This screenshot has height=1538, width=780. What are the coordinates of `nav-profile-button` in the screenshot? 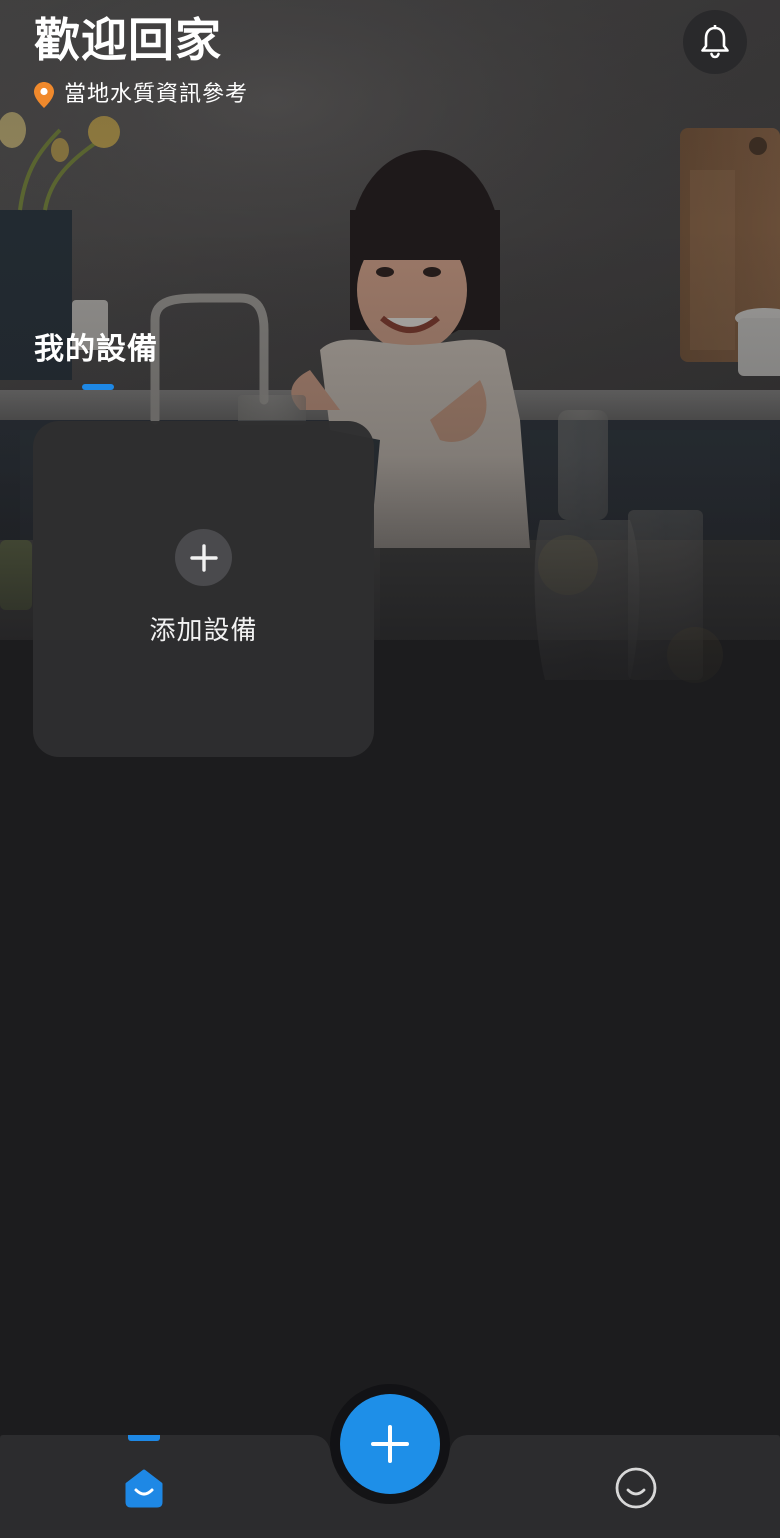 It's located at (636, 1488).